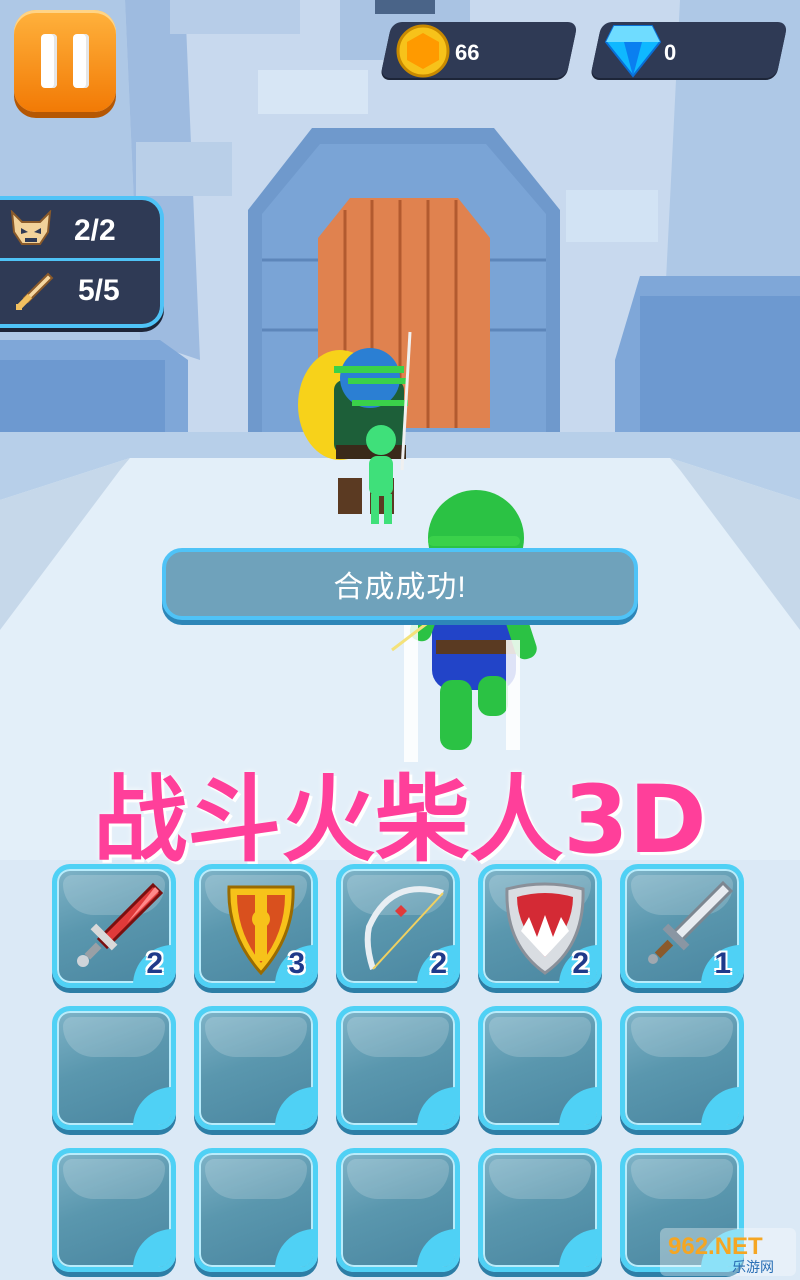 The width and height of the screenshot is (800, 1280). I want to click on watermark-logo: 962.NET 乐游网, so click(728, 1252).